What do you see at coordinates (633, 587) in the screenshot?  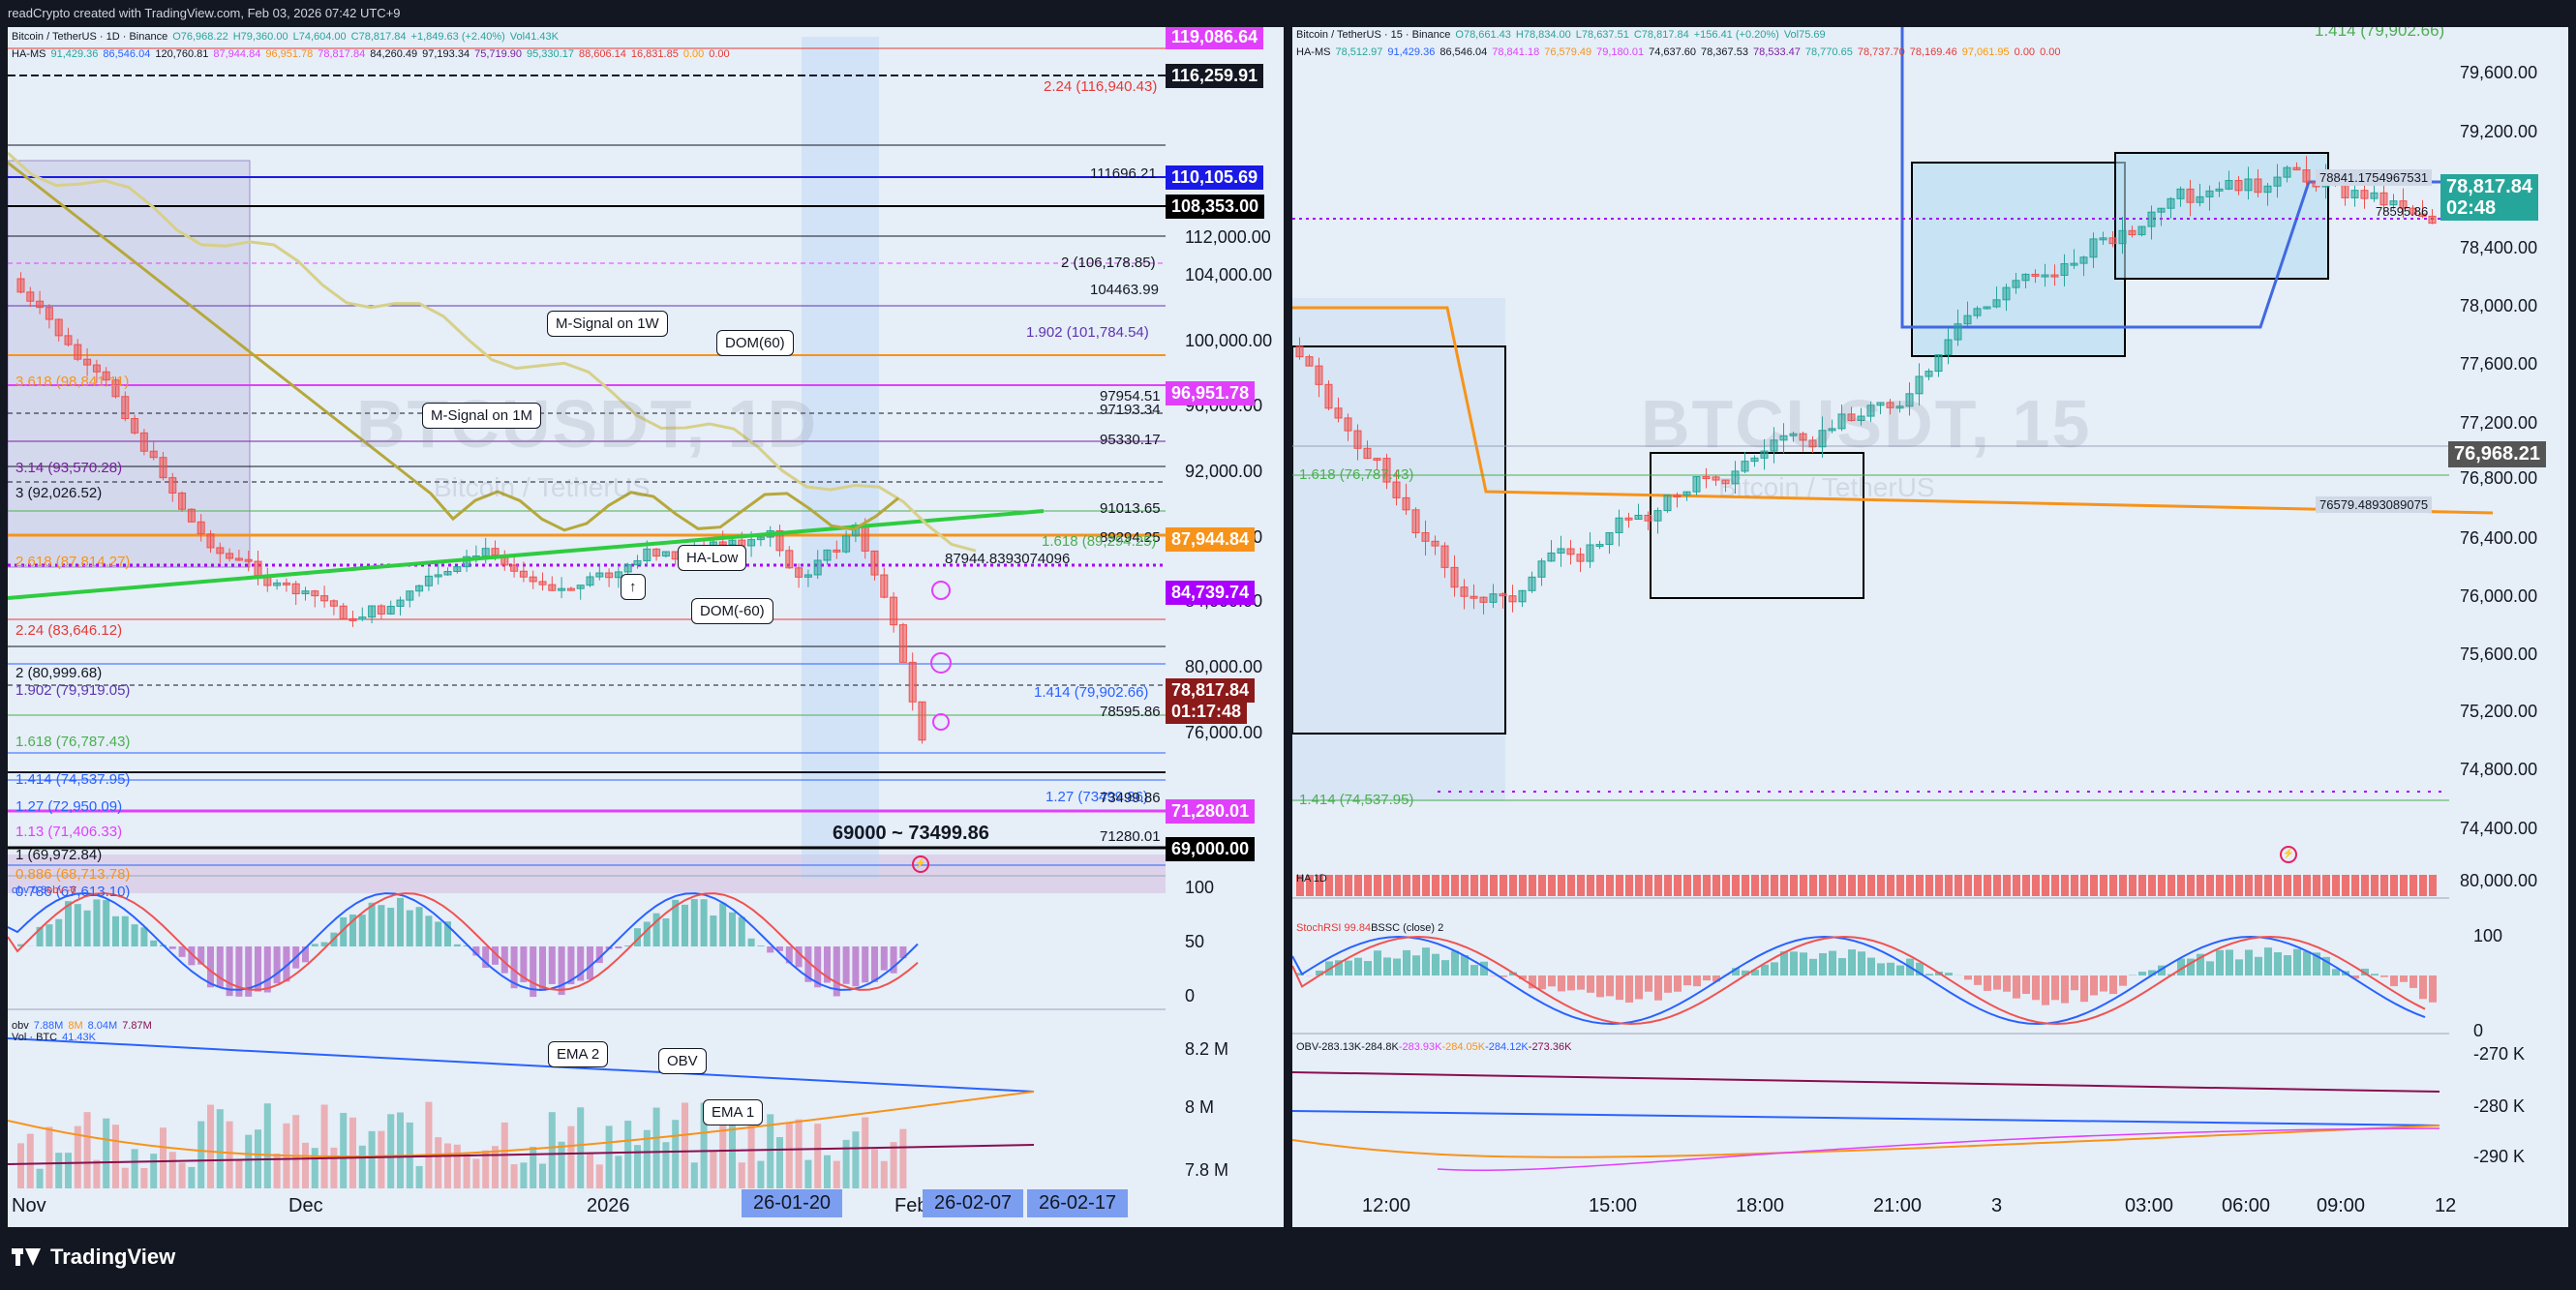 I see `annotation-bubble: ↑` at bounding box center [633, 587].